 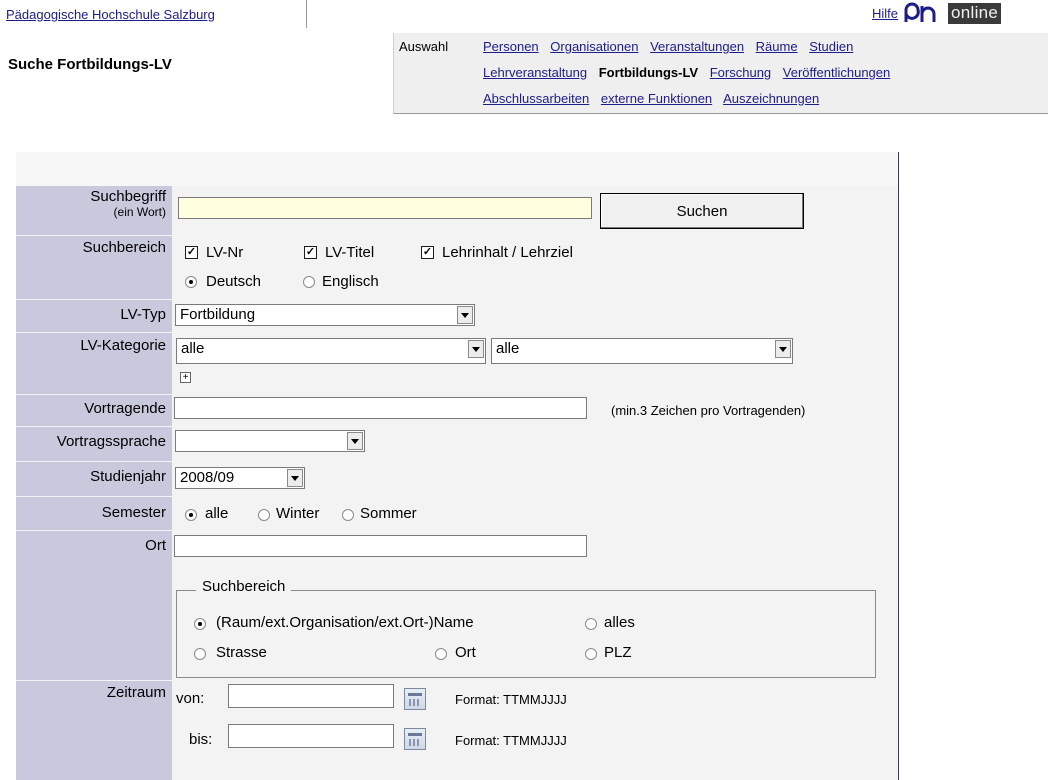 I want to click on vortragssprache-select, so click(x=270, y=441).